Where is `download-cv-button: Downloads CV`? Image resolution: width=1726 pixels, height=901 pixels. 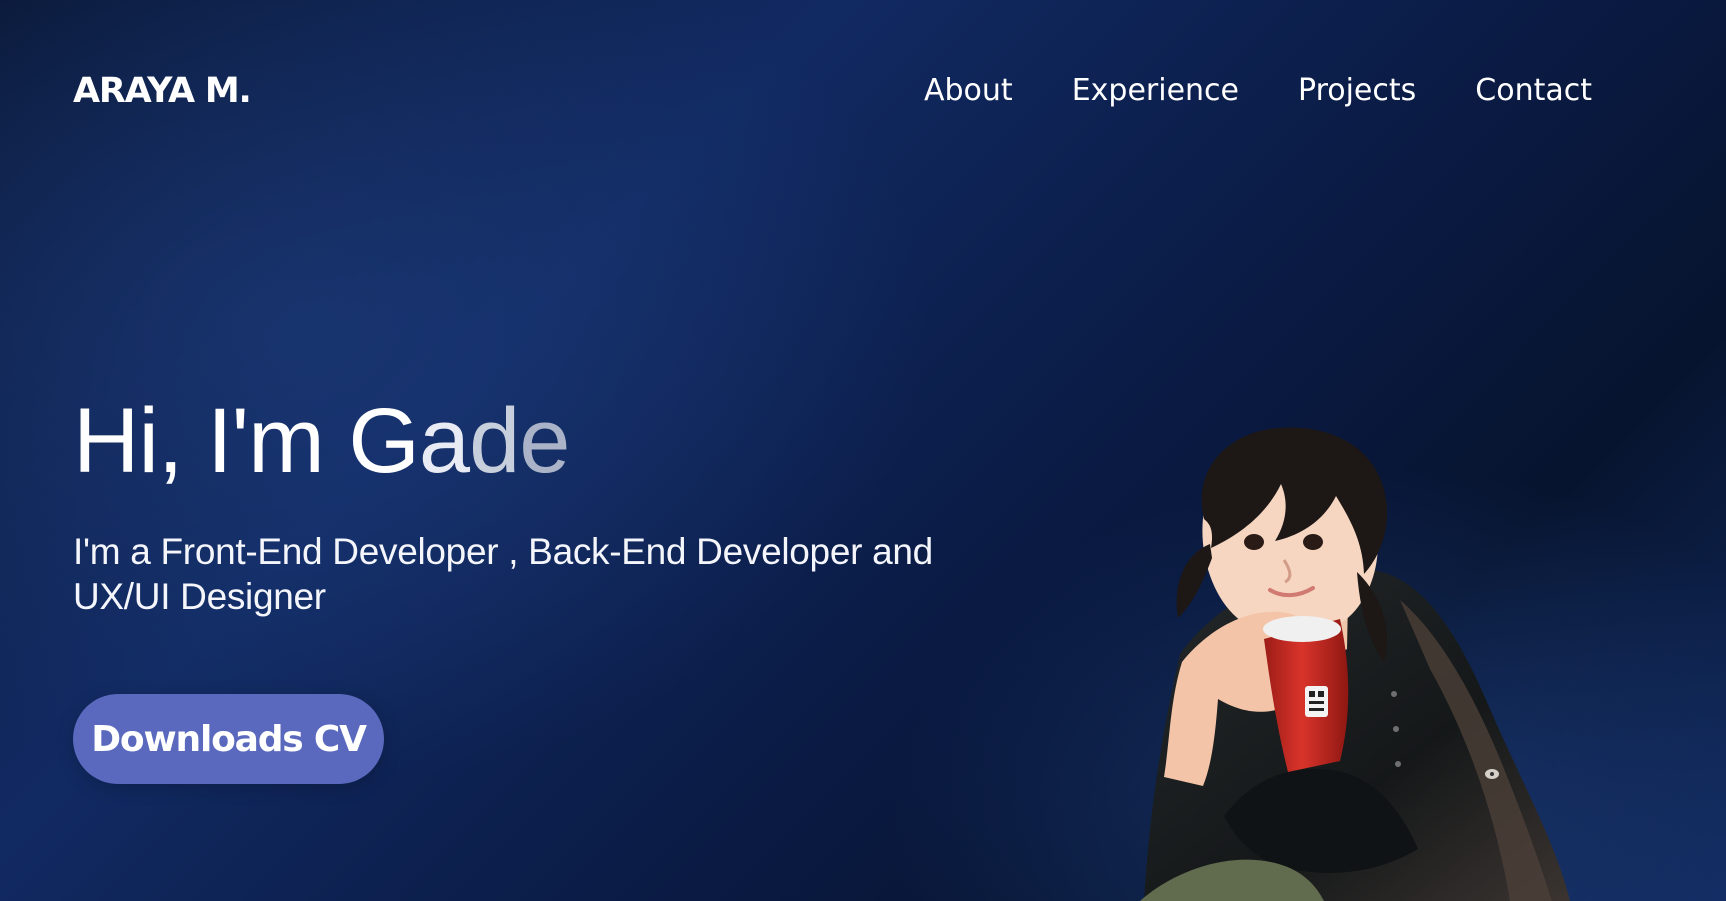
download-cv-button: Downloads CV is located at coordinates (228, 739).